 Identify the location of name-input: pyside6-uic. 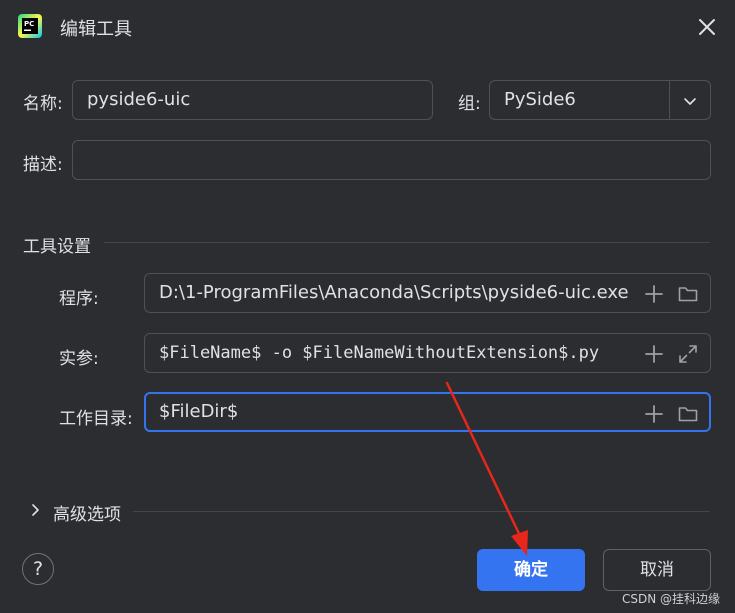
(252, 100).